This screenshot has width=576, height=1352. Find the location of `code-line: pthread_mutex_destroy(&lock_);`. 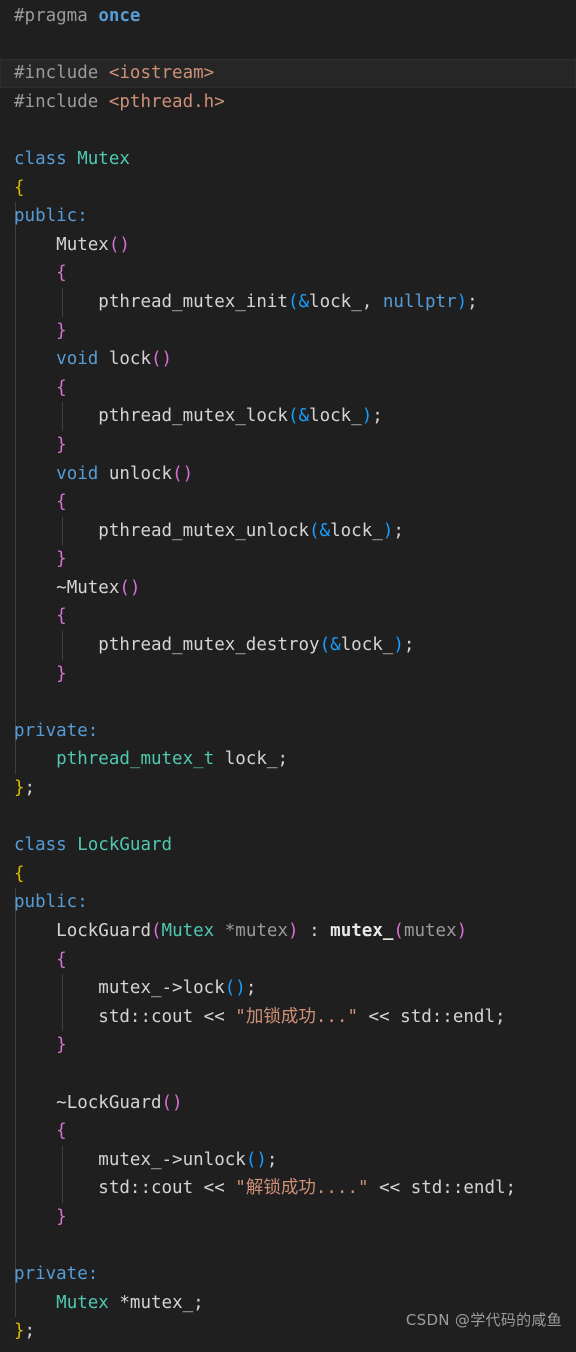

code-line: pthread_mutex_destroy(&lock_); is located at coordinates (288, 645).